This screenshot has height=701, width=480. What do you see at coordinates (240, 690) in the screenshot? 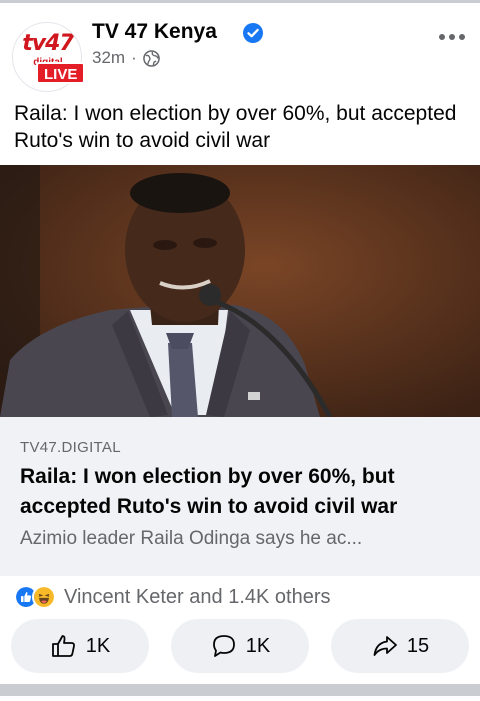
I see `post-separator` at bounding box center [240, 690].